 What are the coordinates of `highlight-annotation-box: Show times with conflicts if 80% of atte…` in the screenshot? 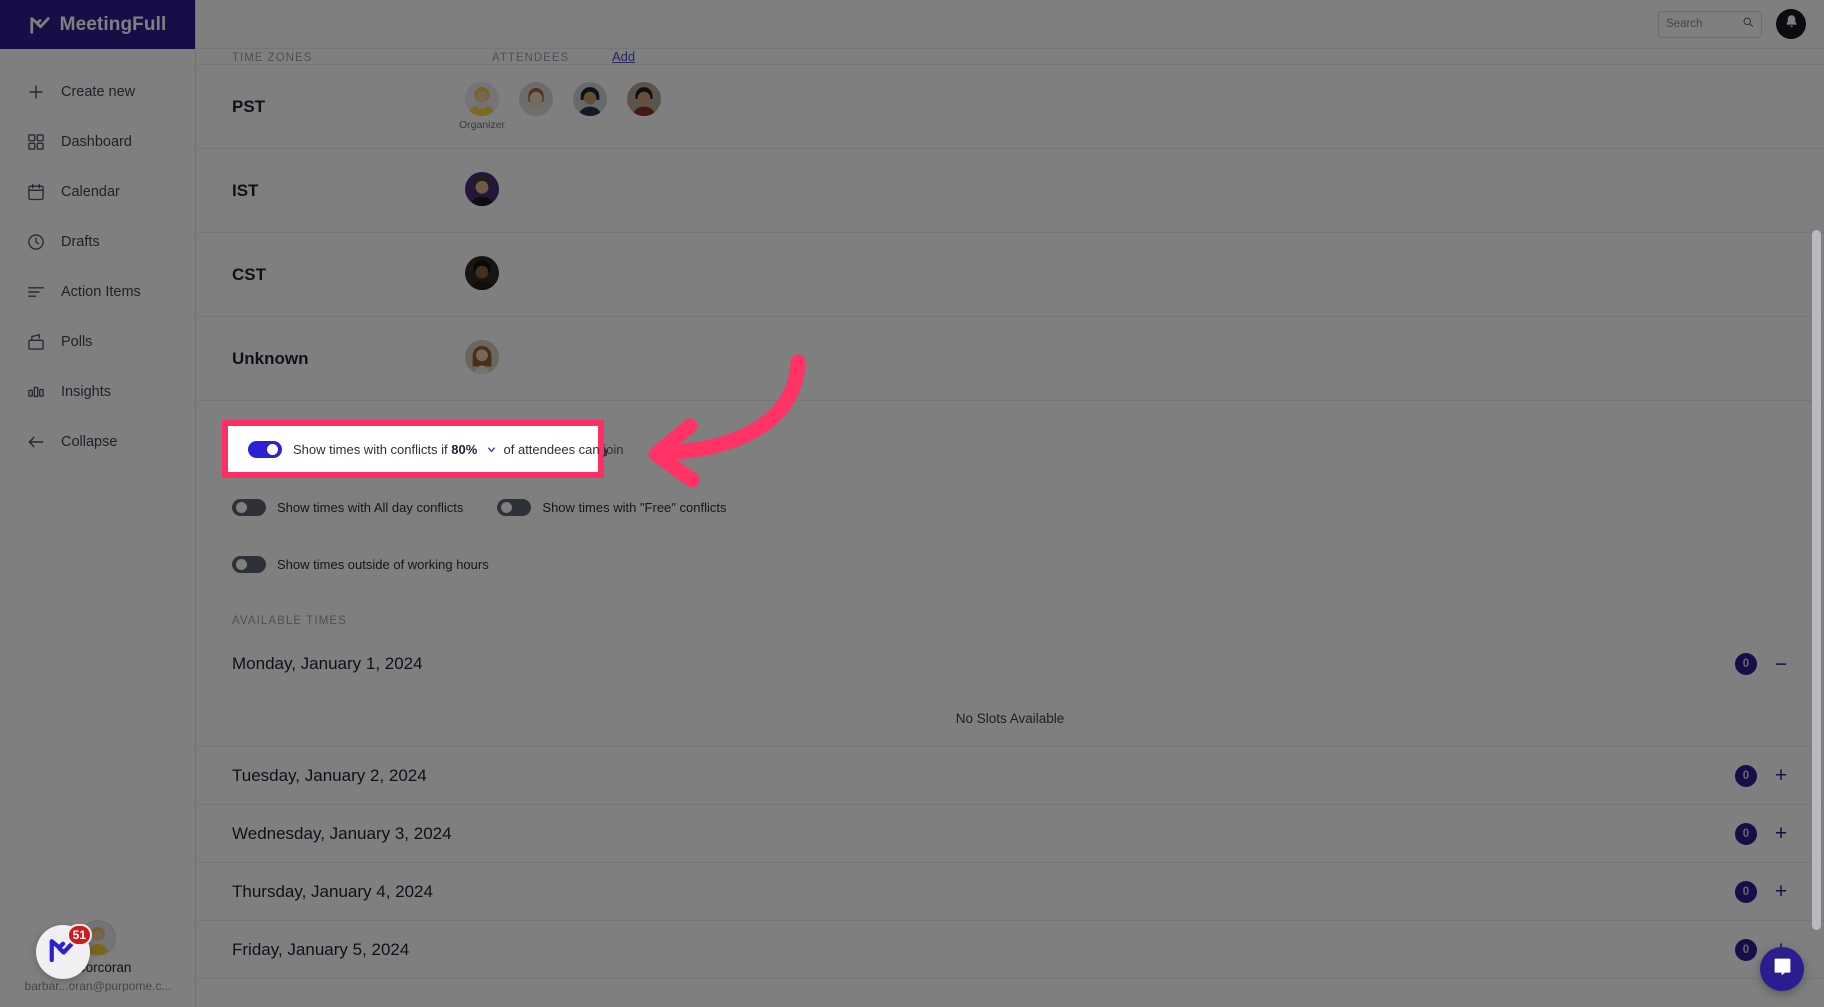 It's located at (423, 449).